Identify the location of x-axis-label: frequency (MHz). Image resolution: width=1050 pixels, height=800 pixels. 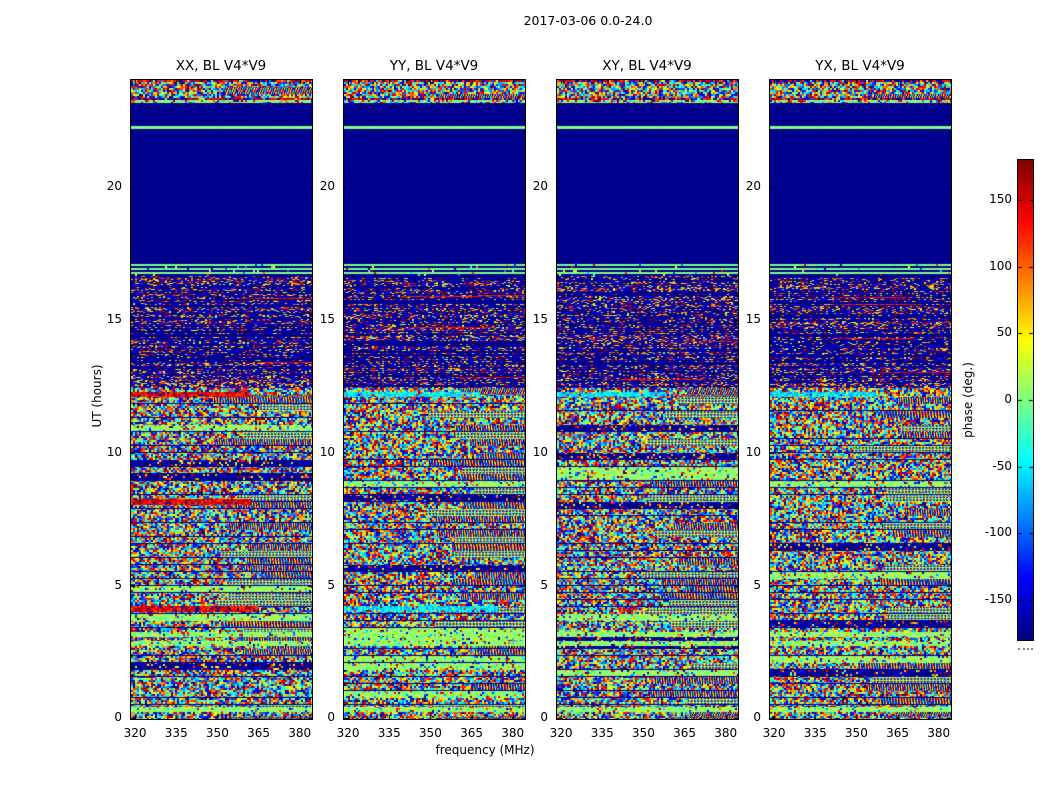
(485, 750).